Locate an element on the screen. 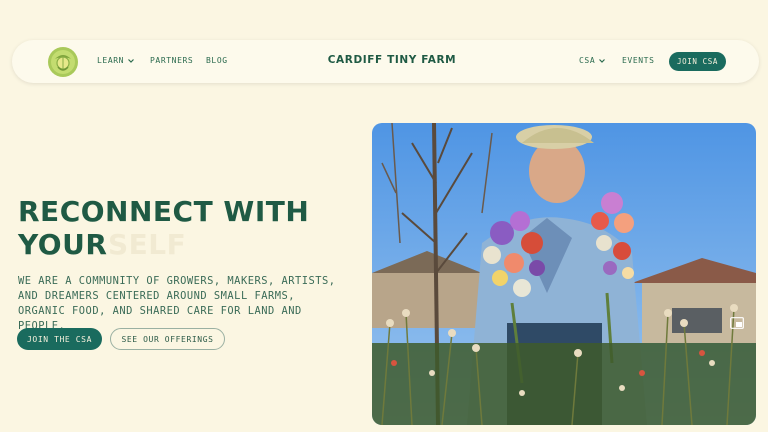  nav-csa: CSA is located at coordinates (592, 60).